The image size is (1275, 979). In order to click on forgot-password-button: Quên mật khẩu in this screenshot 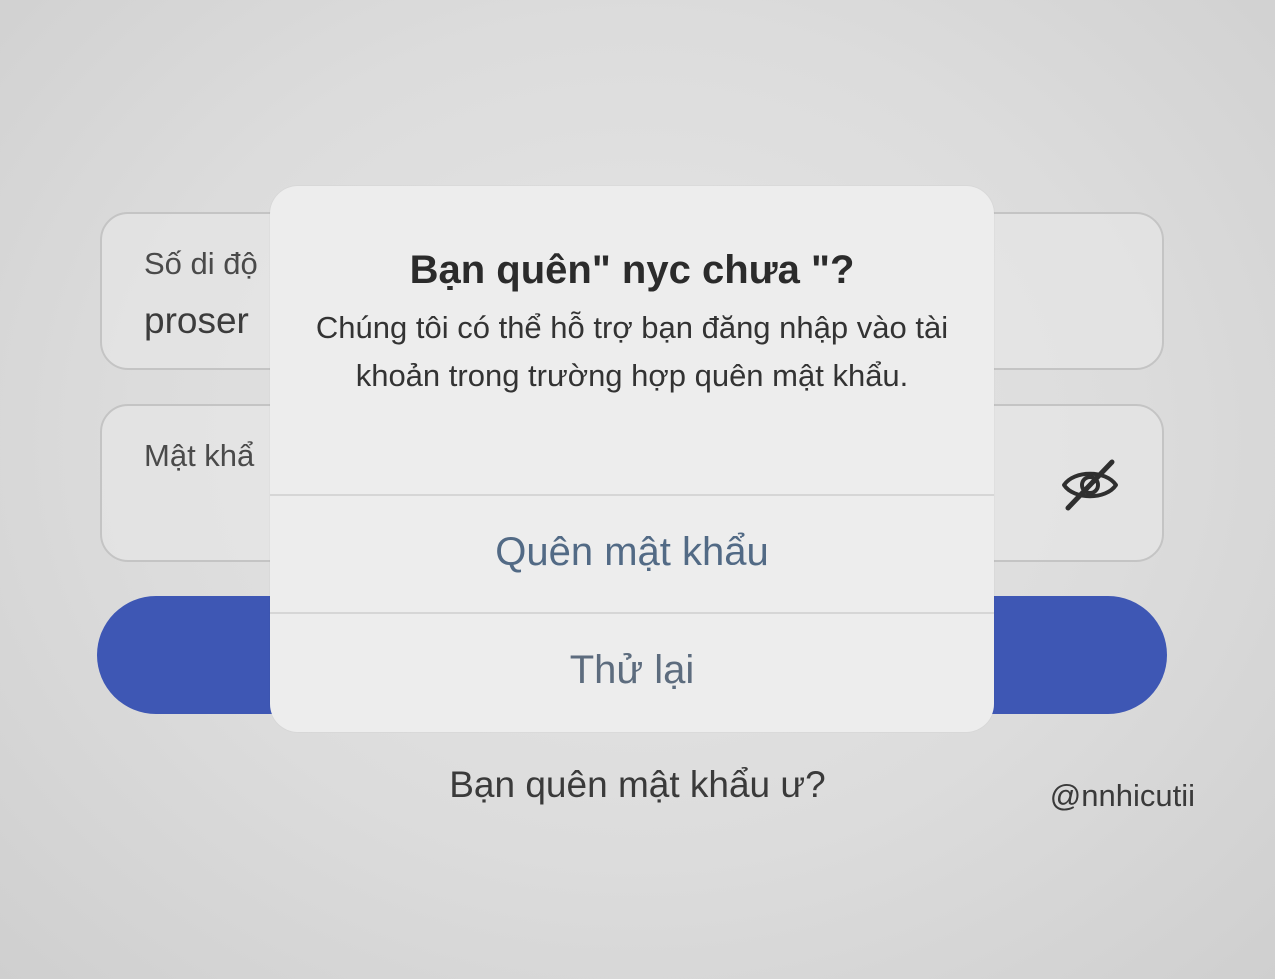, I will do `click(632, 552)`.